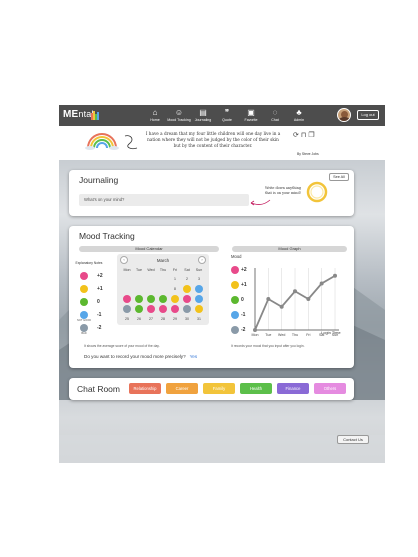 Image resolution: width=418 pixels, height=557 pixels. I want to click on logo-mark-icon, so click(95, 115).